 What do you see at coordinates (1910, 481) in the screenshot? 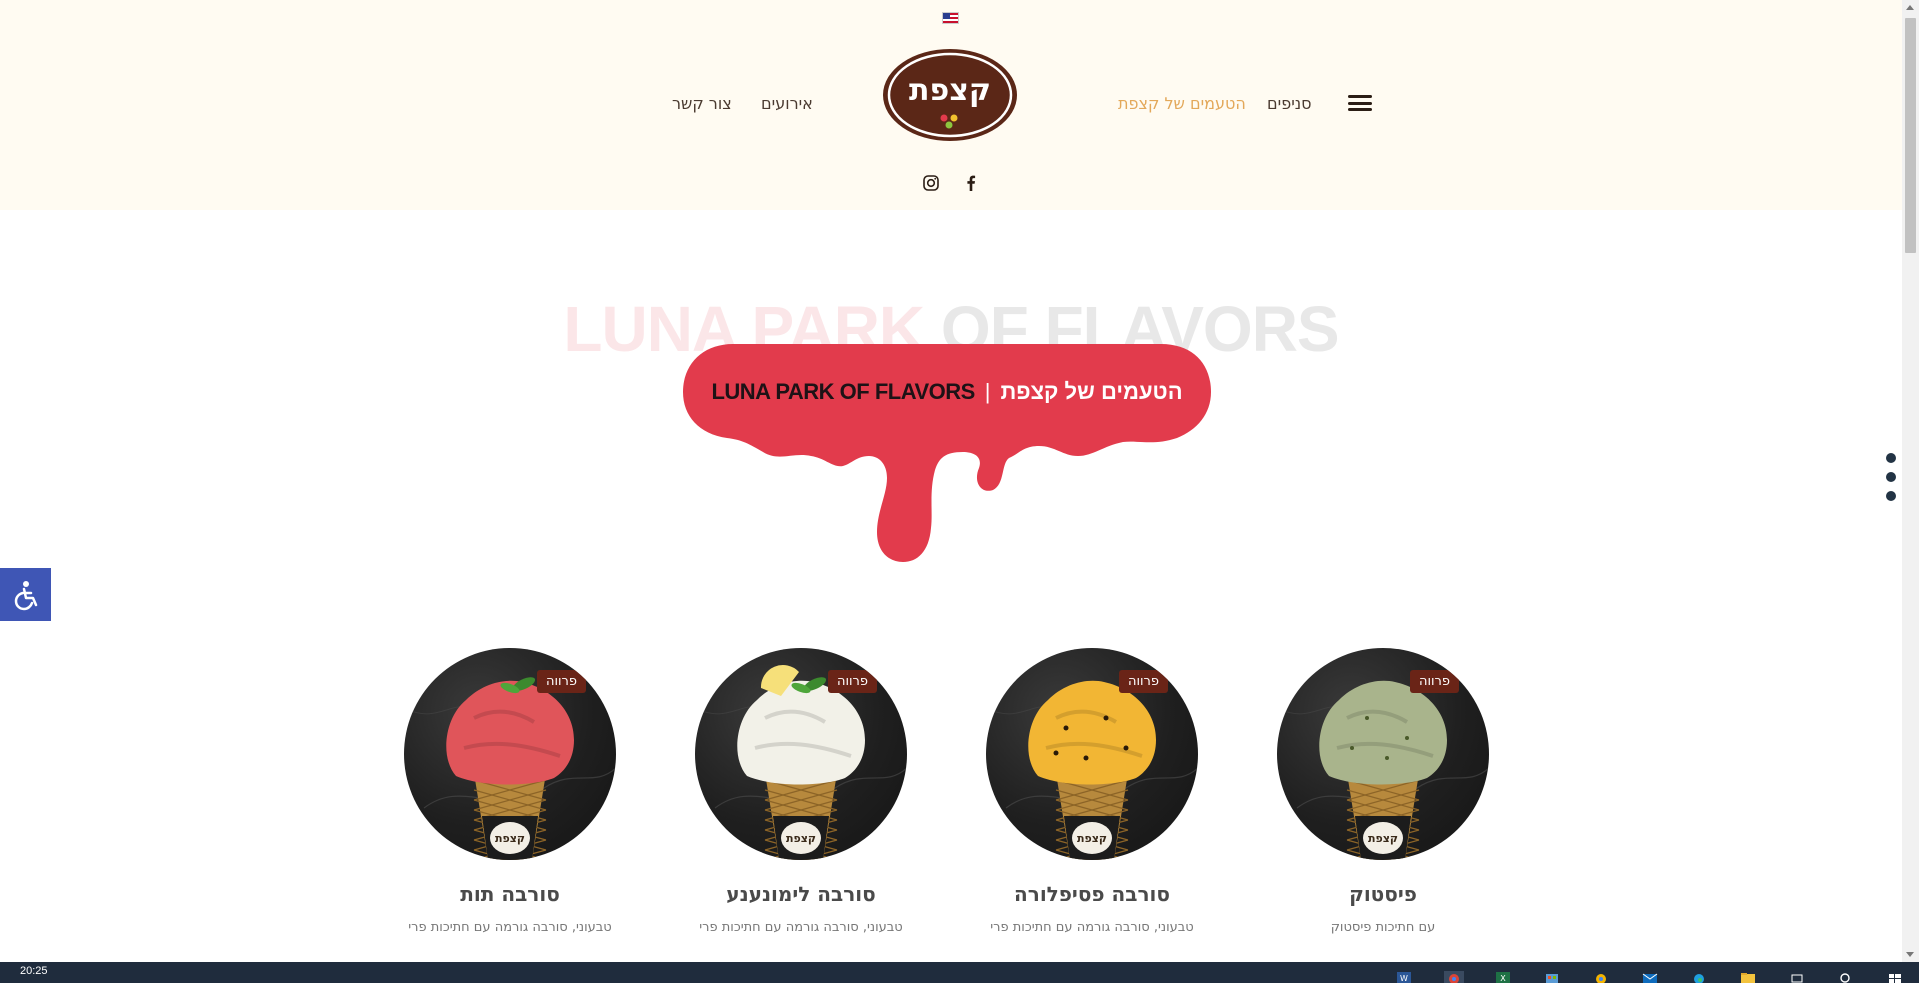
I see `page-scrollbar` at bounding box center [1910, 481].